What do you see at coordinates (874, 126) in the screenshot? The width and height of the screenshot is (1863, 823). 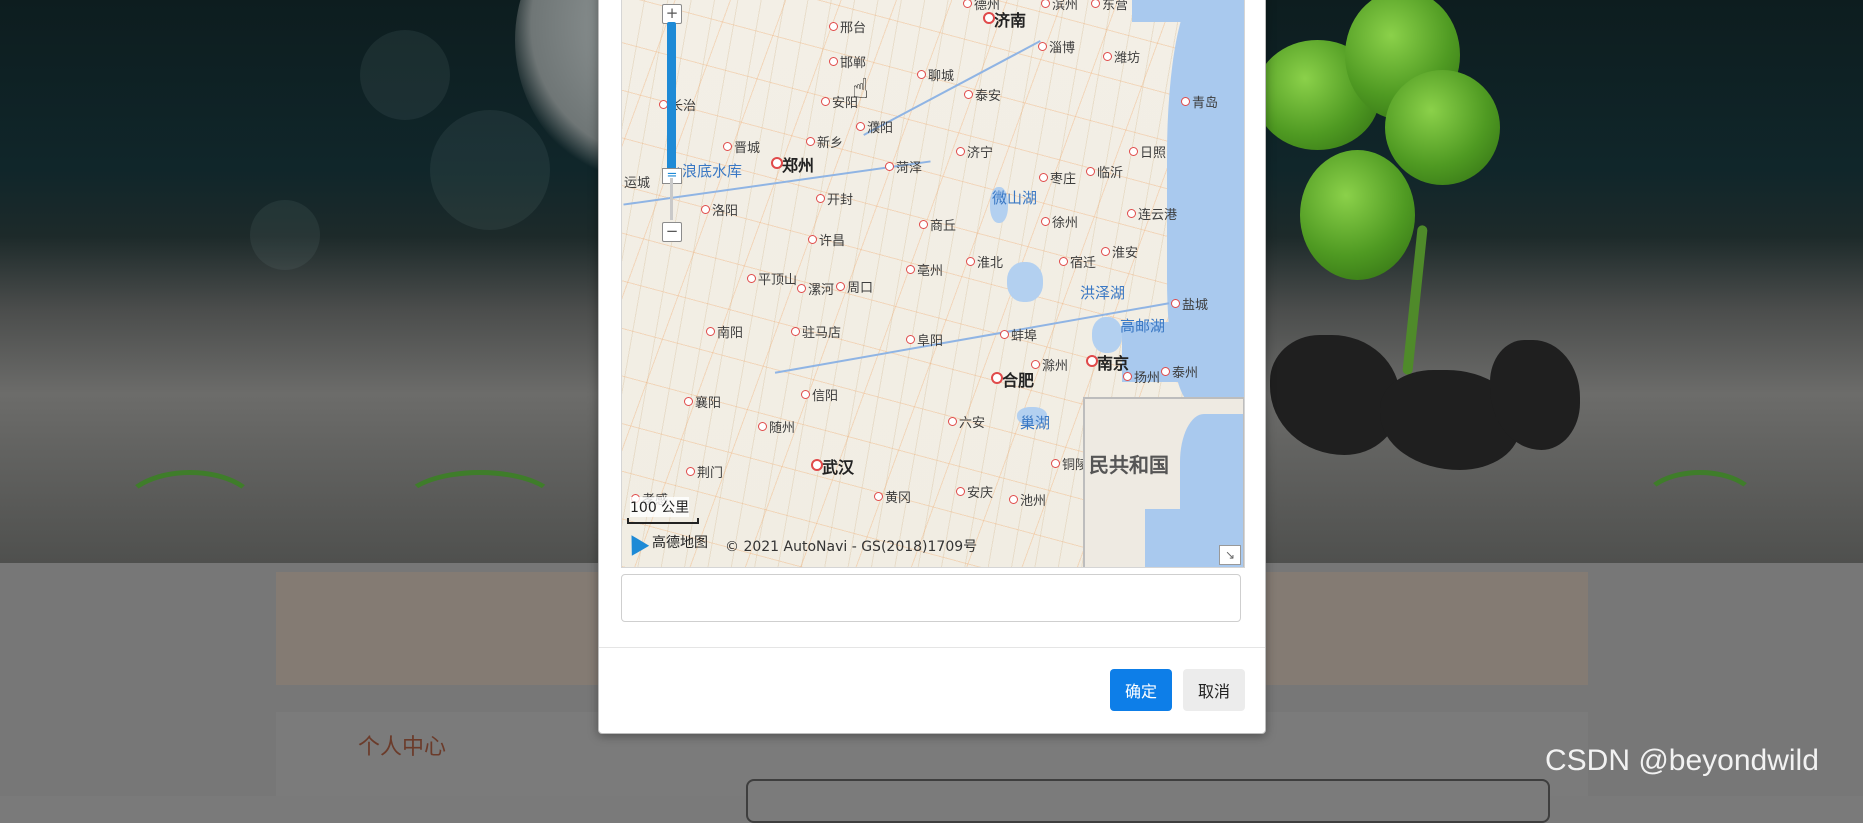 I see `city-label: 濮阳` at bounding box center [874, 126].